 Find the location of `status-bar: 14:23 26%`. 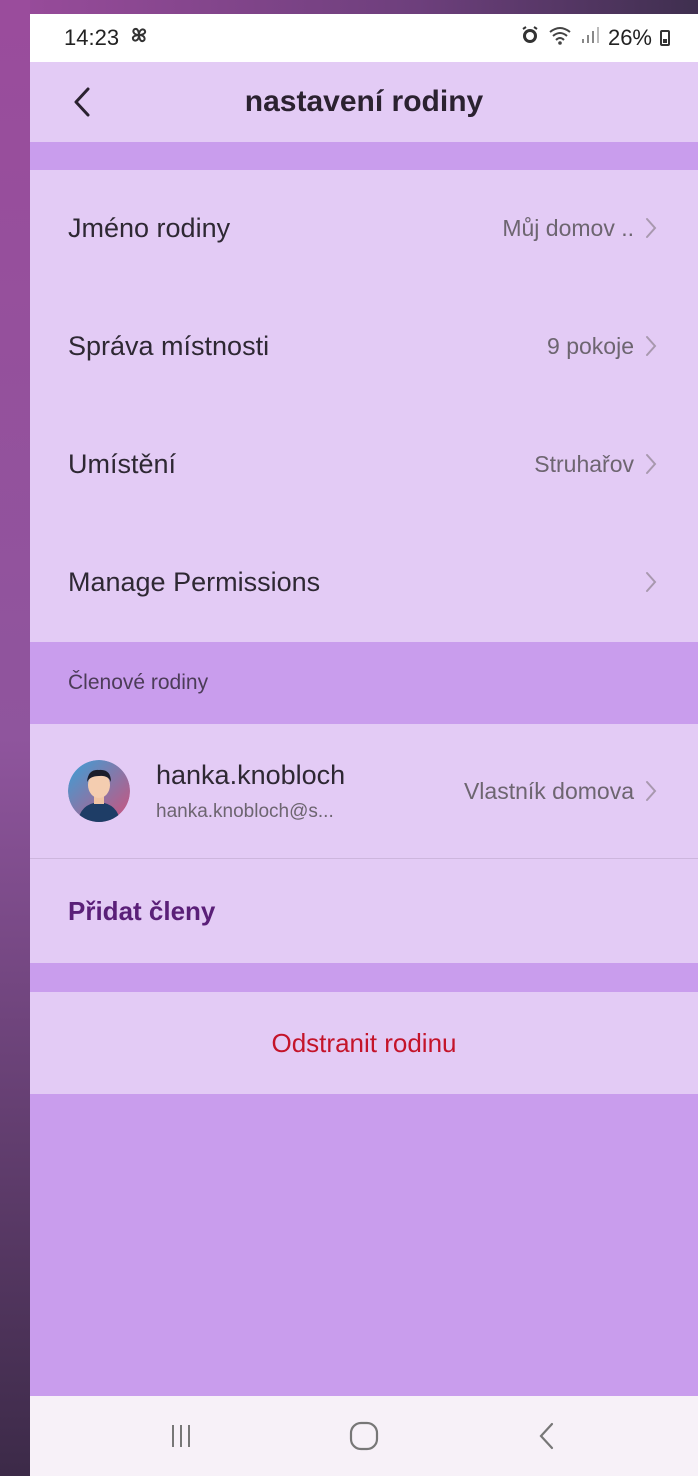

status-bar: 14:23 26% is located at coordinates (364, 38).